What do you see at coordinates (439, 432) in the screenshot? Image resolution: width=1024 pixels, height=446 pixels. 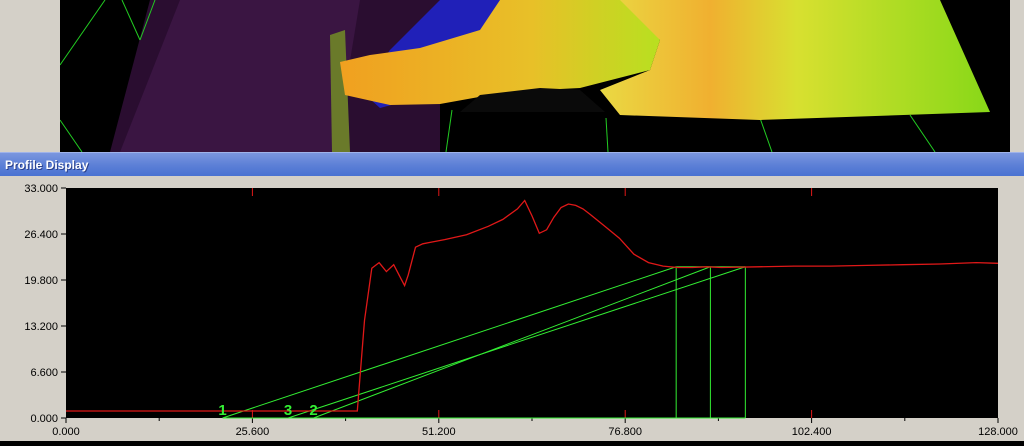 I see `x-tick-label: 51.200` at bounding box center [439, 432].